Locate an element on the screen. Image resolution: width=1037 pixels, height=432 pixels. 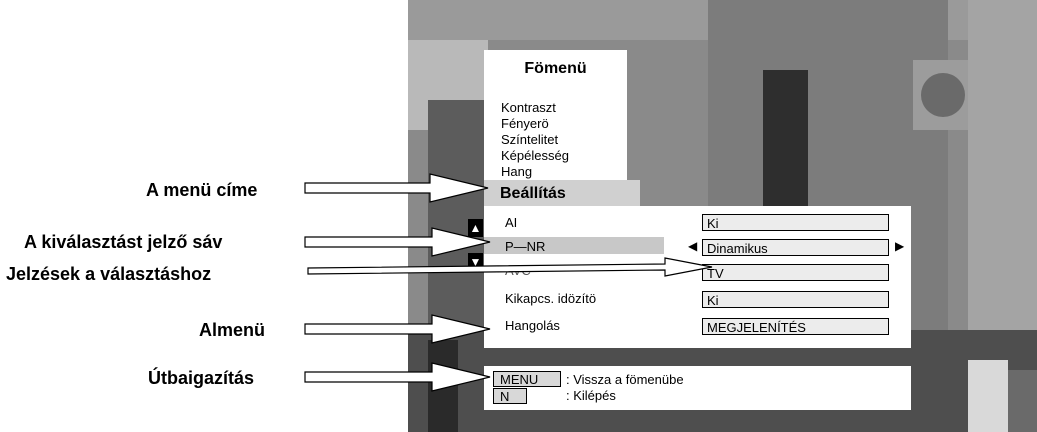
arrow-choice-markers is located at coordinates (510, 267).